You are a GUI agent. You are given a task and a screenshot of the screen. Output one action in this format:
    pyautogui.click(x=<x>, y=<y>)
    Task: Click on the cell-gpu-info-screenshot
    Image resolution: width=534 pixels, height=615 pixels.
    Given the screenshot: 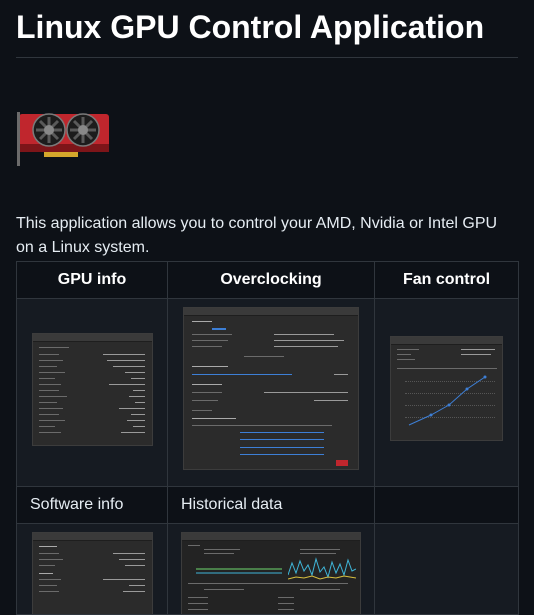 What is the action you would take?
    pyautogui.click(x=92, y=392)
    